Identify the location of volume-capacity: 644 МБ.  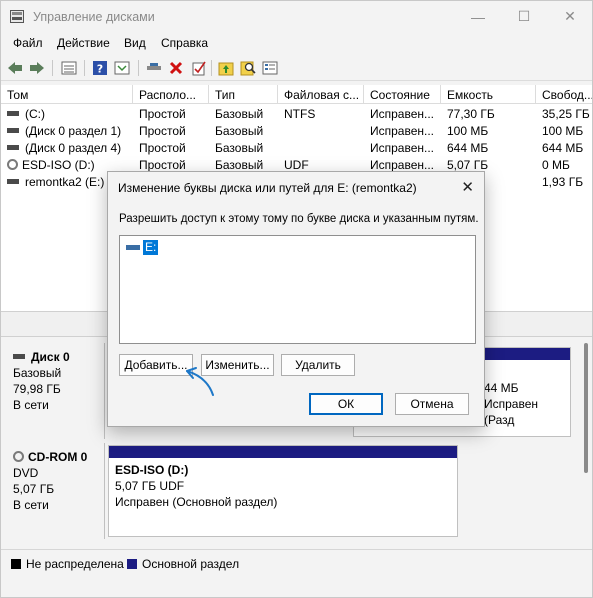
(468, 148).